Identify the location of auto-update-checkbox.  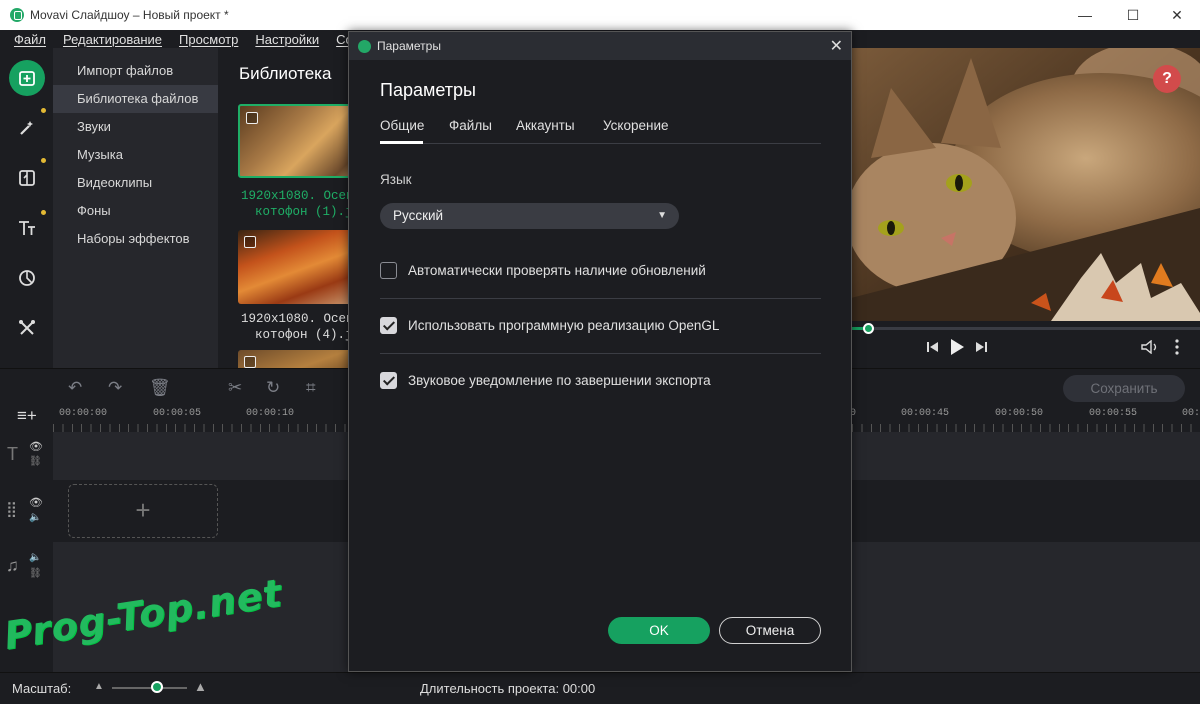
(388, 270).